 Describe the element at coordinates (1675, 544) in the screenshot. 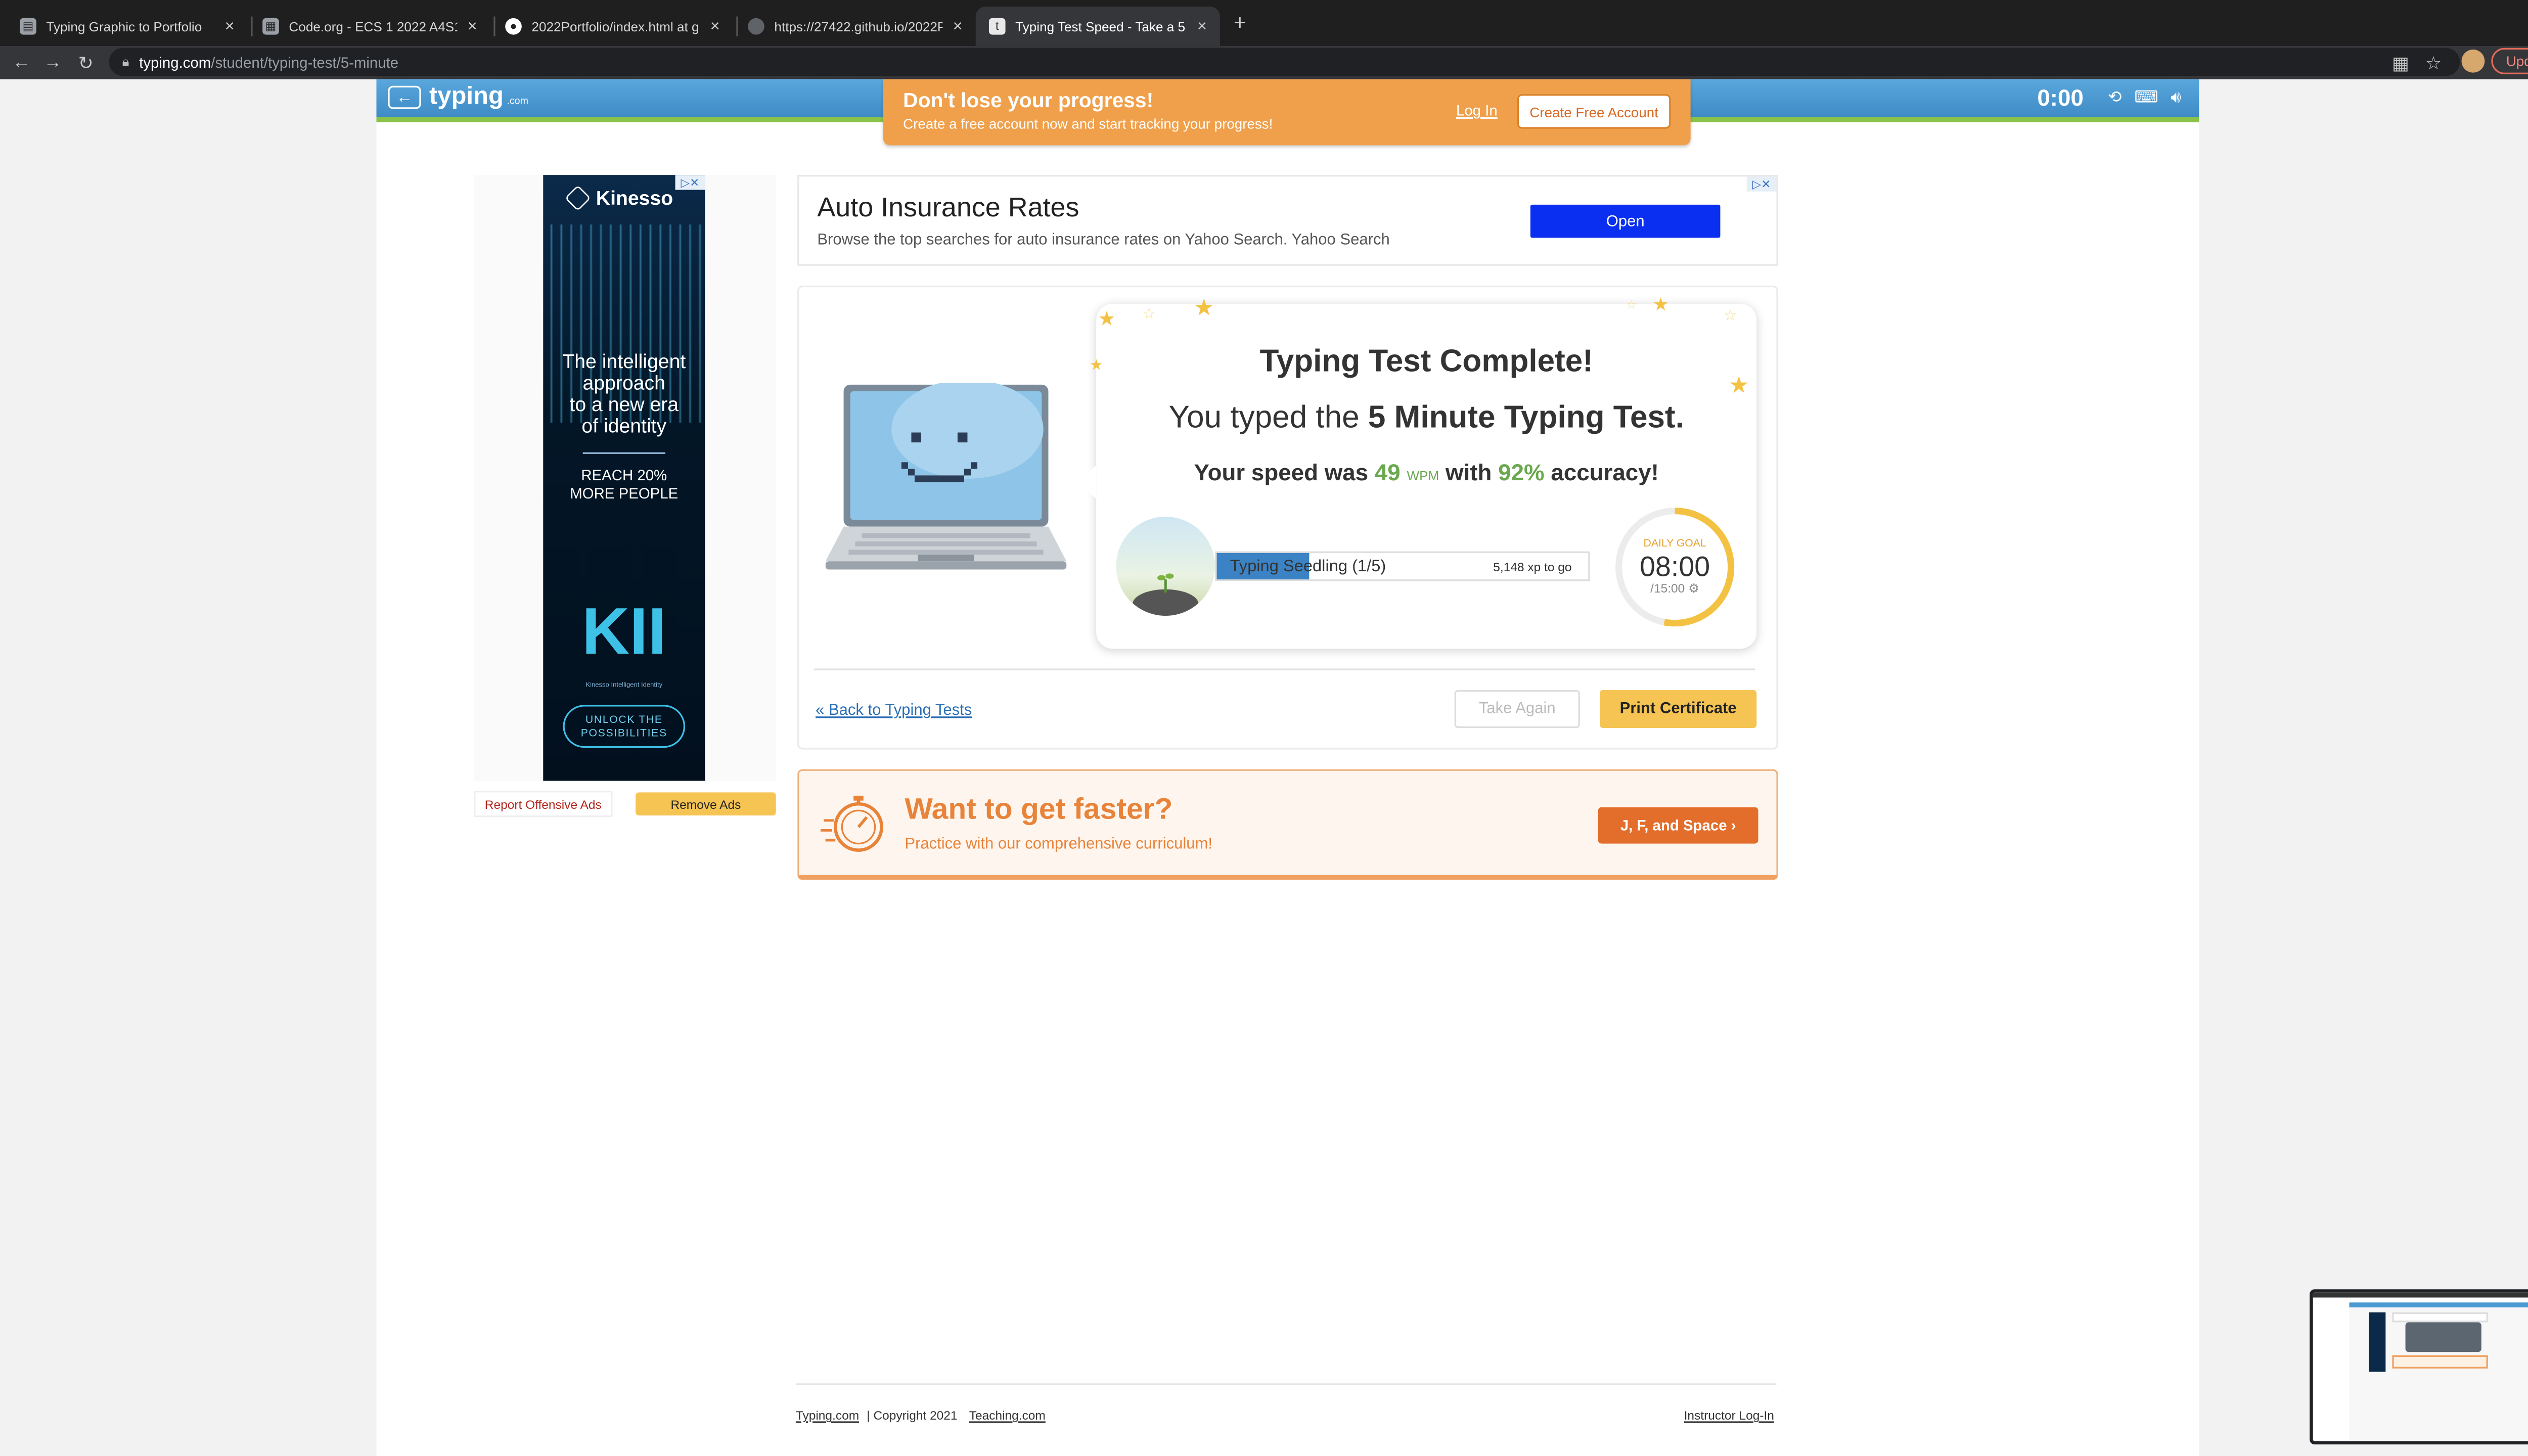

I see `daily-goal-label: DAILY GOAL` at that location.